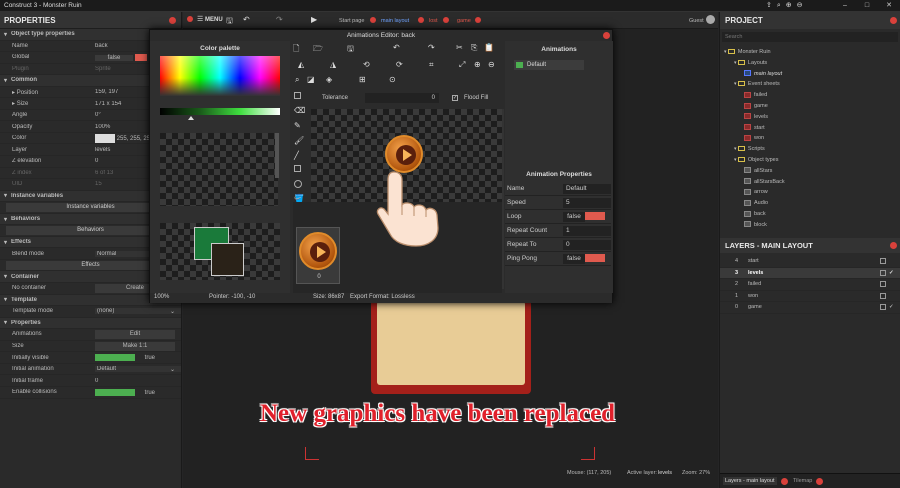 The image size is (900, 488). What do you see at coordinates (135, 346) in the screenshot?
I see `property-value-button: Make 1:1` at bounding box center [135, 346].